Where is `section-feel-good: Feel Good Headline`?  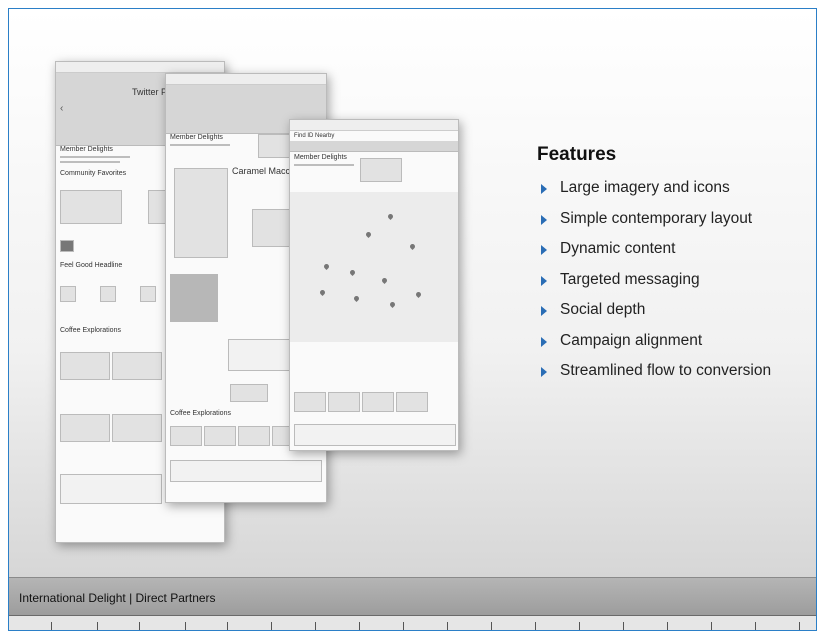
section-feel-good: Feel Good Headline is located at coordinates (91, 265).